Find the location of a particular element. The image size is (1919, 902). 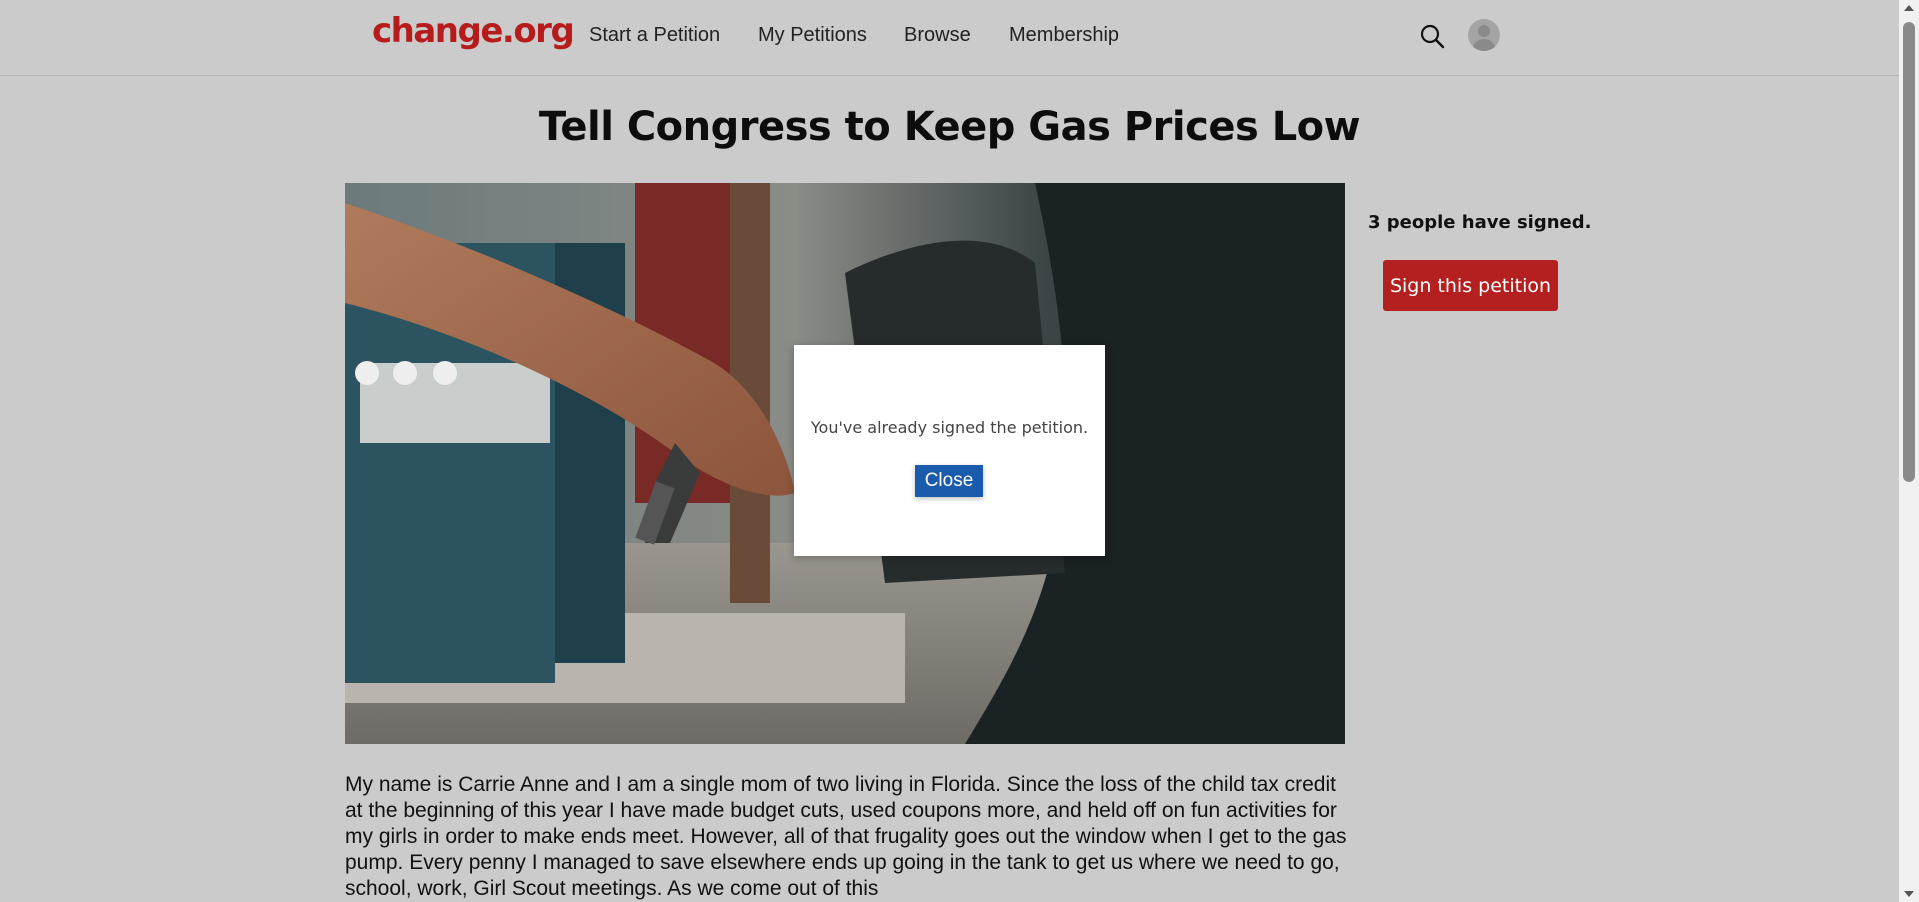

modal-message: You've already signed the petition. is located at coordinates (949, 427).